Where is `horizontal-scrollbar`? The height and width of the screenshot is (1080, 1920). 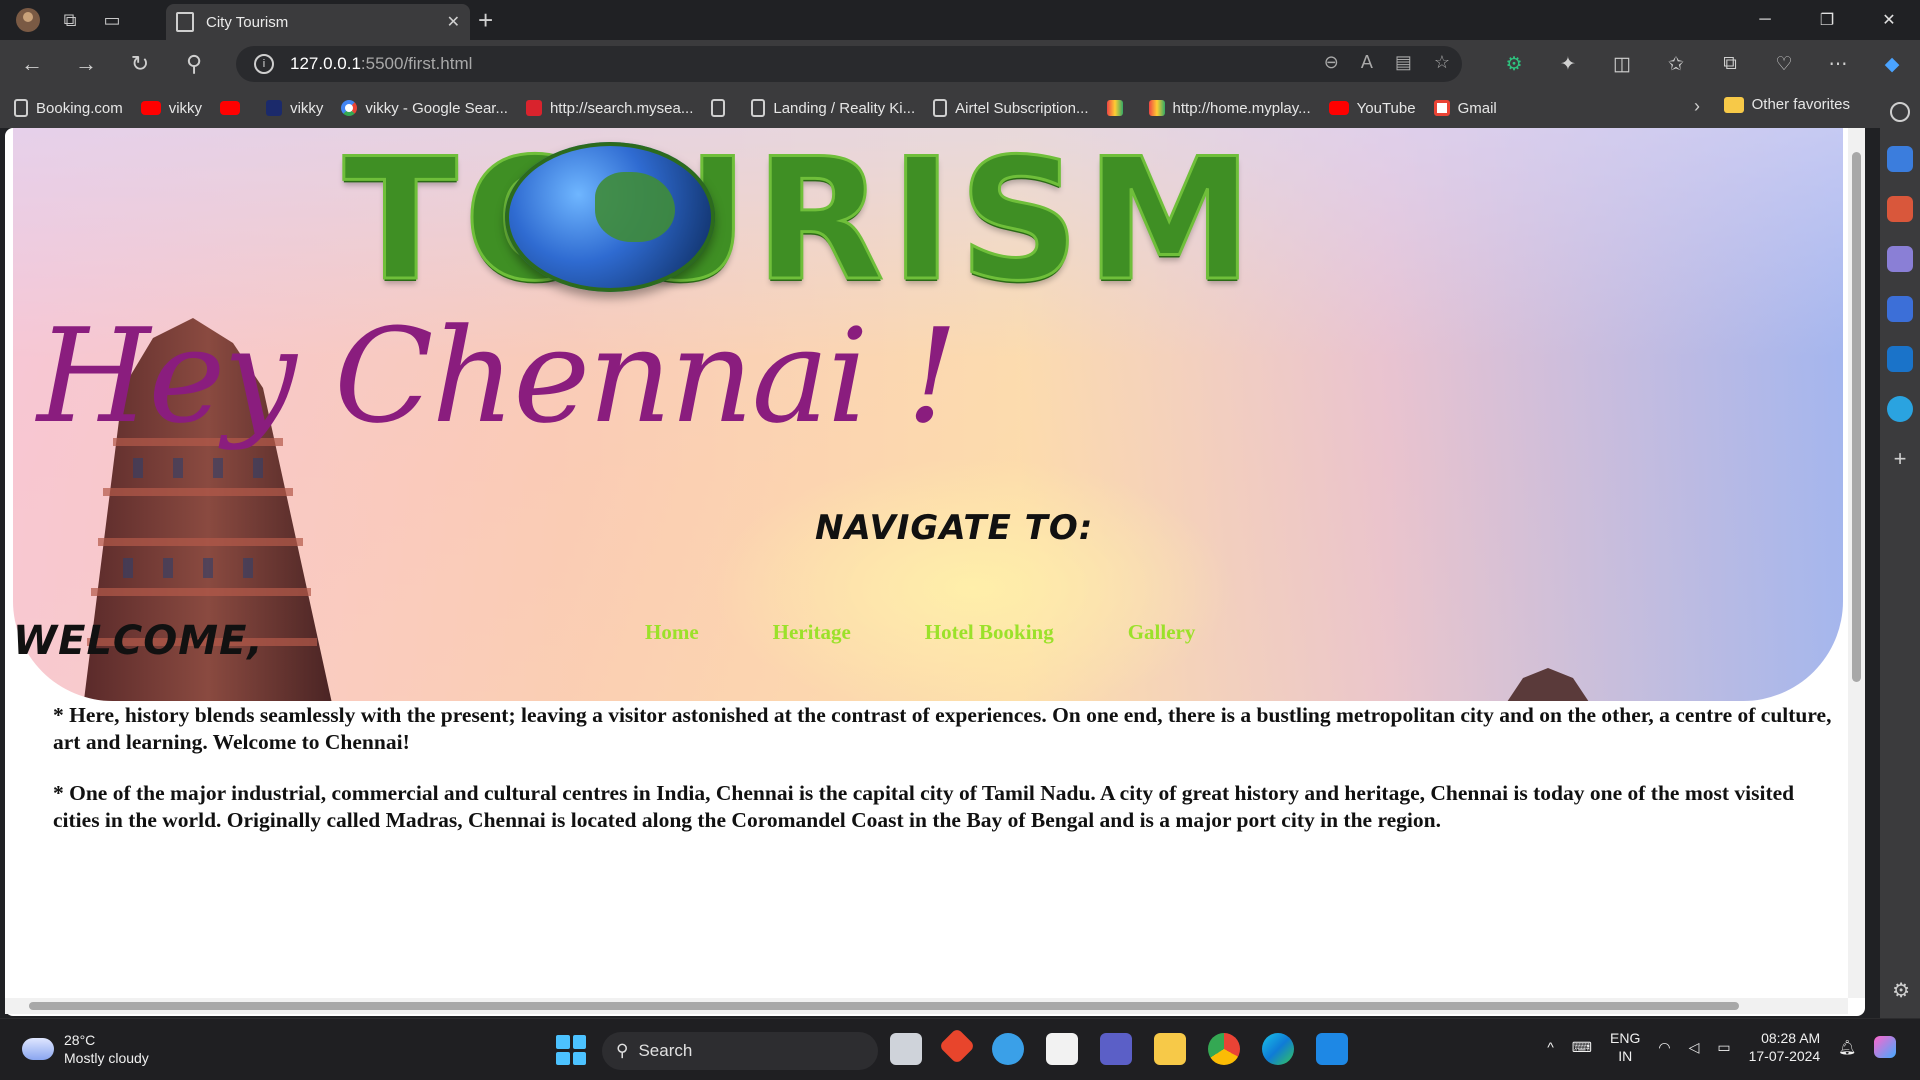 horizontal-scrollbar is located at coordinates (926, 1006).